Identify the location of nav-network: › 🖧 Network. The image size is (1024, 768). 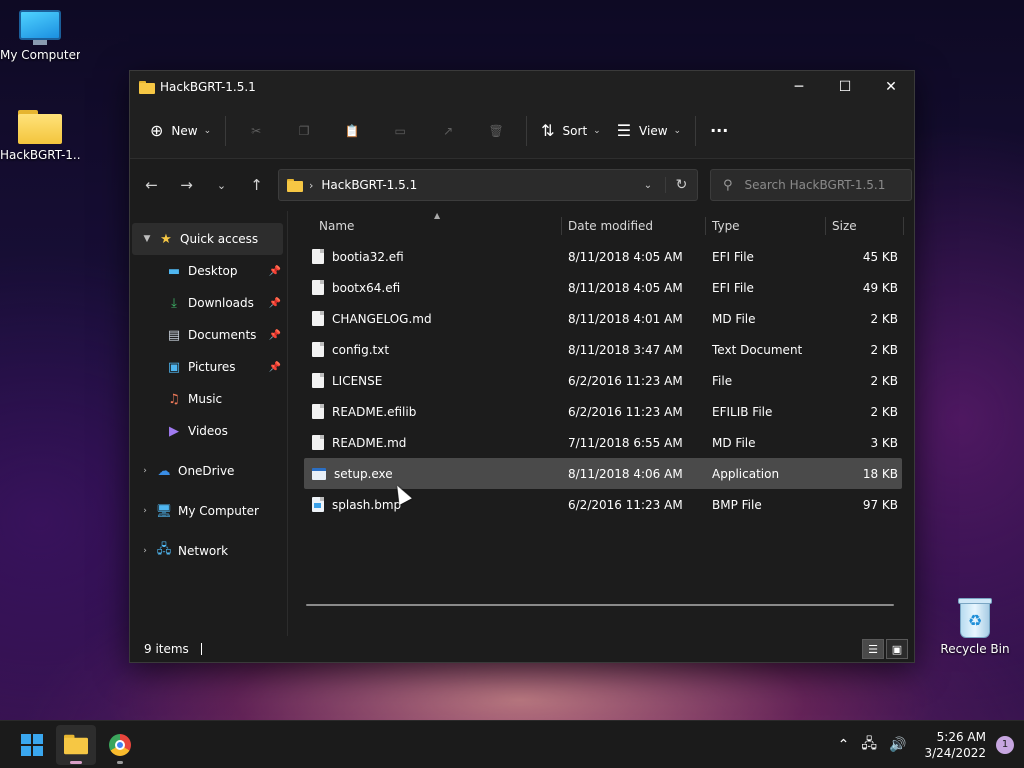
(208, 551).